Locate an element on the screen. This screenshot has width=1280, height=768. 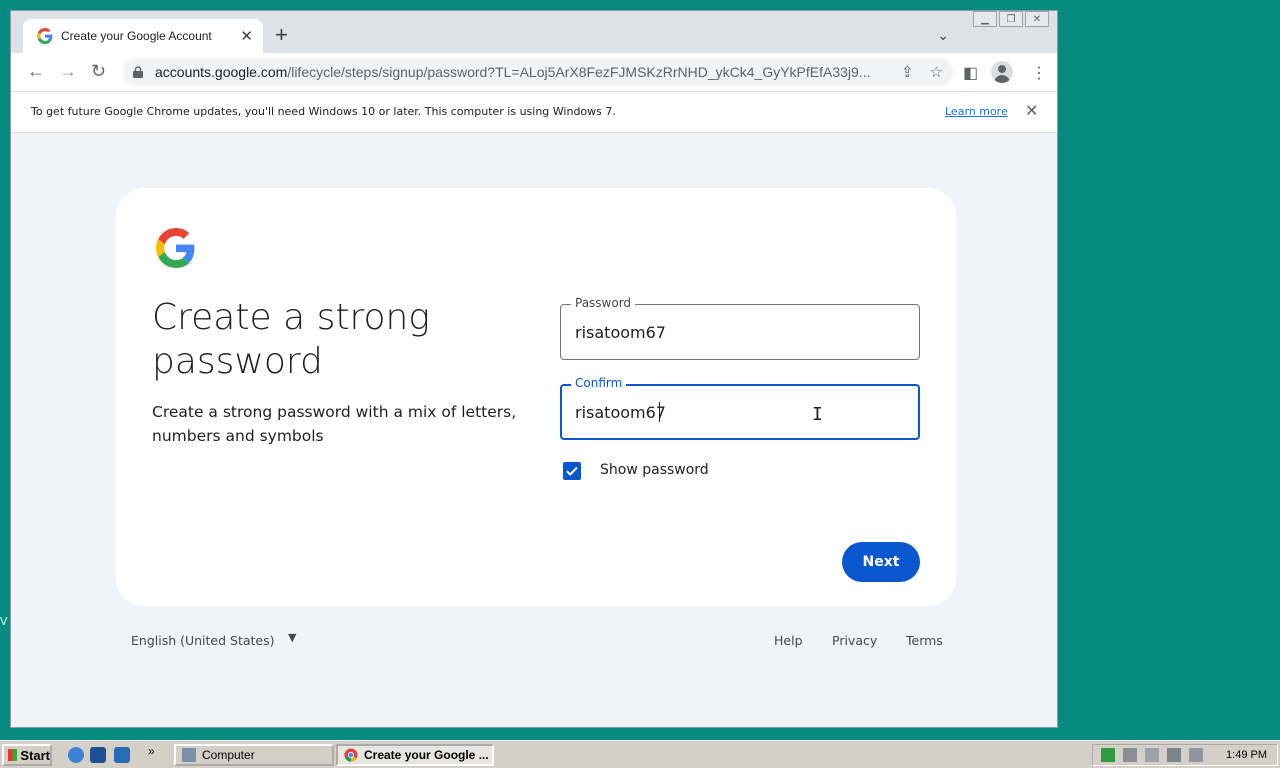
share-icon: ⇪ is located at coordinates (907, 72).